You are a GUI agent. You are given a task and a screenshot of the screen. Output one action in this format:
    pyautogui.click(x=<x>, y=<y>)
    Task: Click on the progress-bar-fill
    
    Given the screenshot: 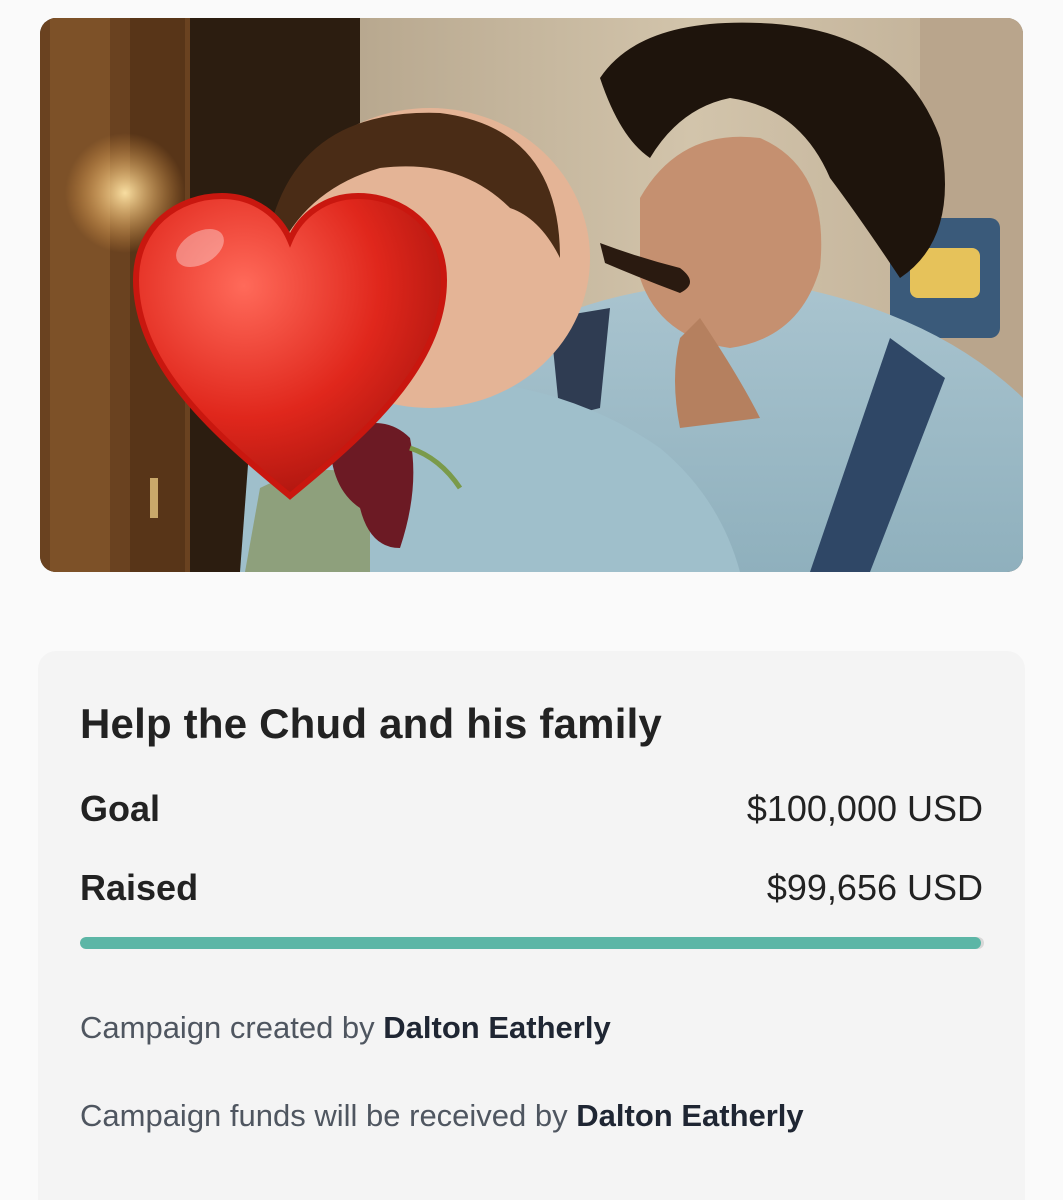 What is the action you would take?
    pyautogui.click(x=530, y=943)
    